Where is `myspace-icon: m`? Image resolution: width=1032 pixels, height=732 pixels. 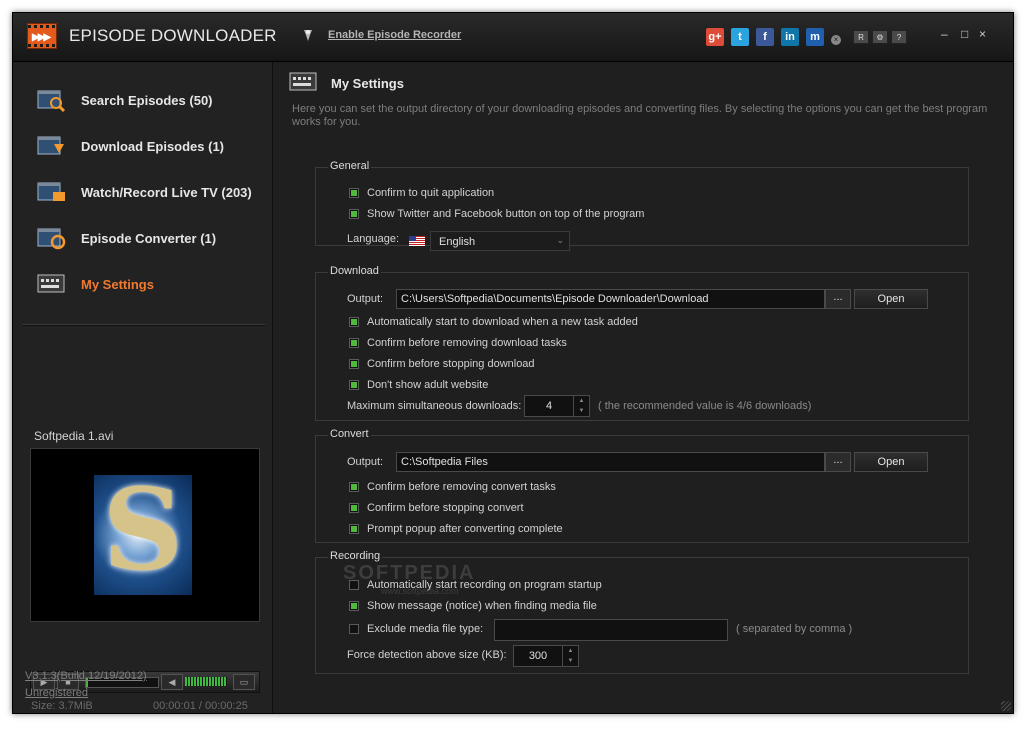
myspace-icon: m is located at coordinates (815, 37).